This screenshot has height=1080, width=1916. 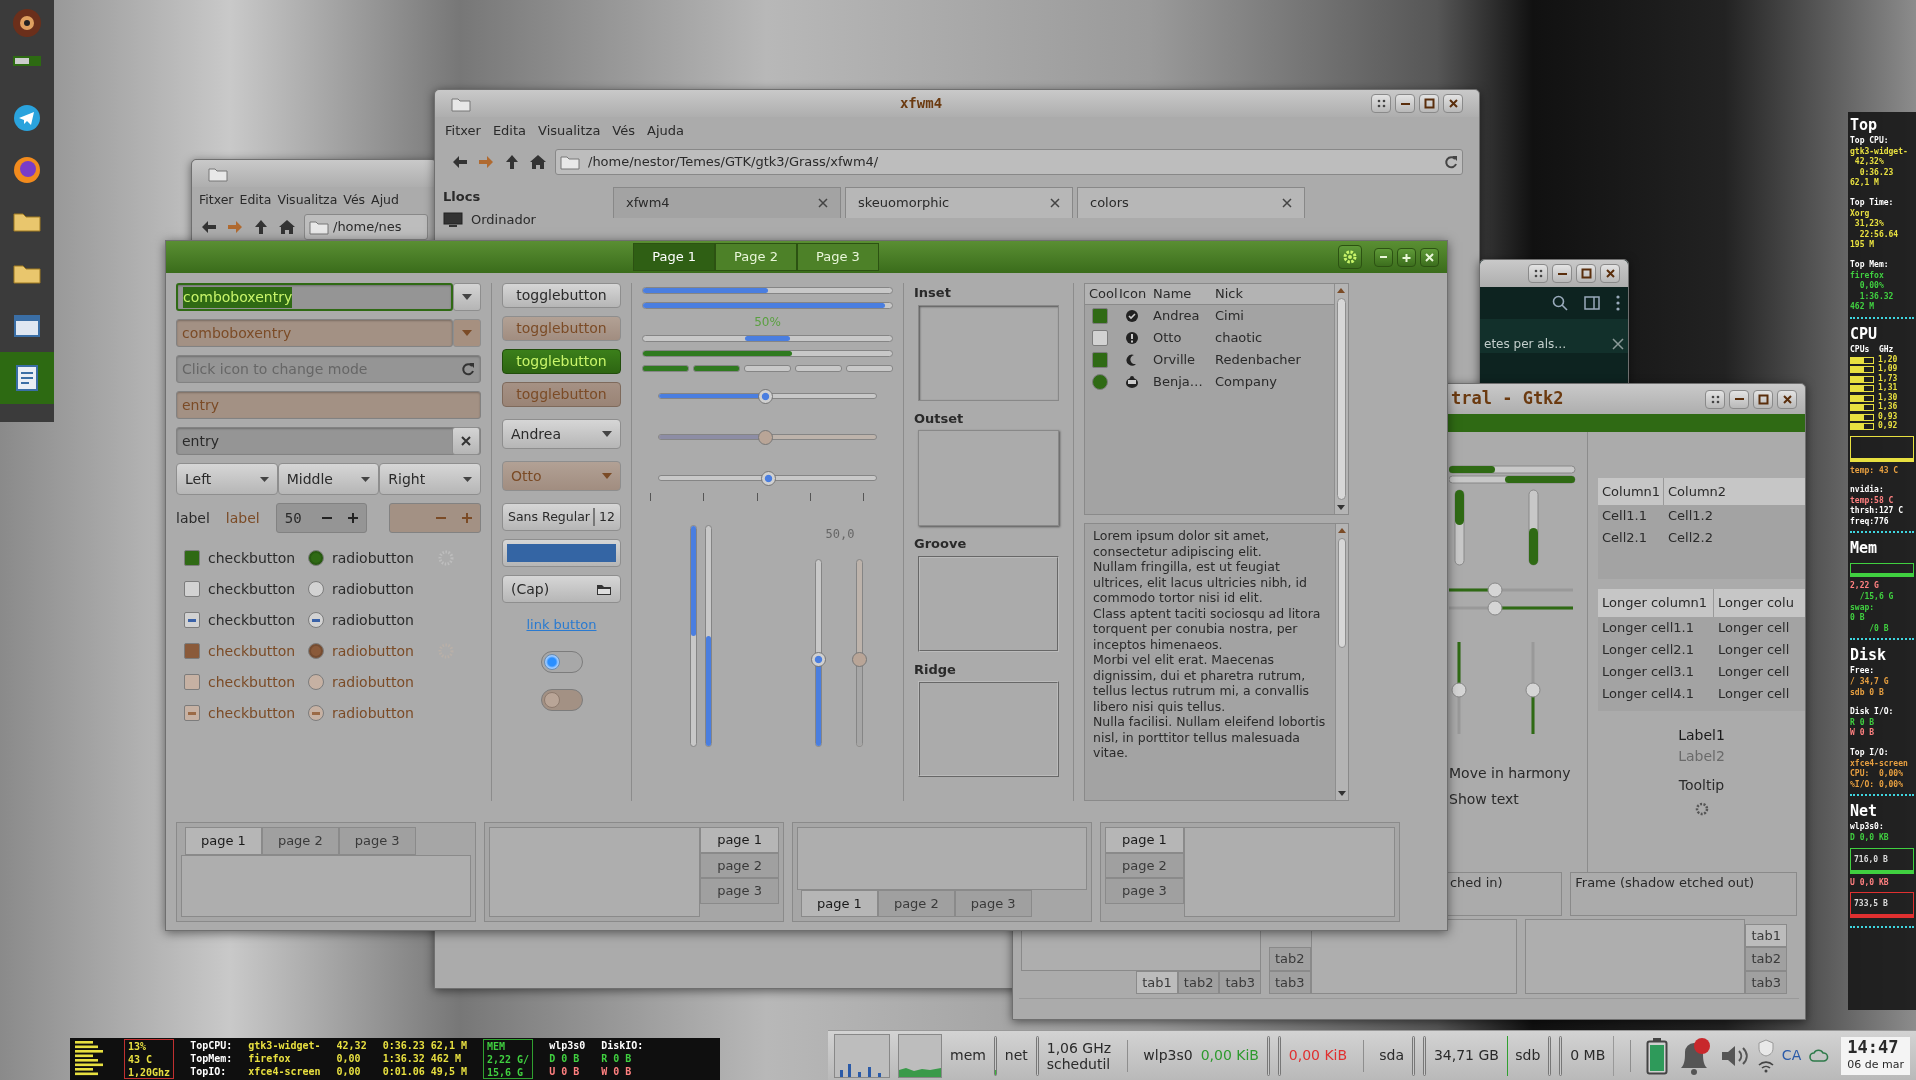 What do you see at coordinates (314, 297) in the screenshot?
I see `combo-entry: comboboxentry` at bounding box center [314, 297].